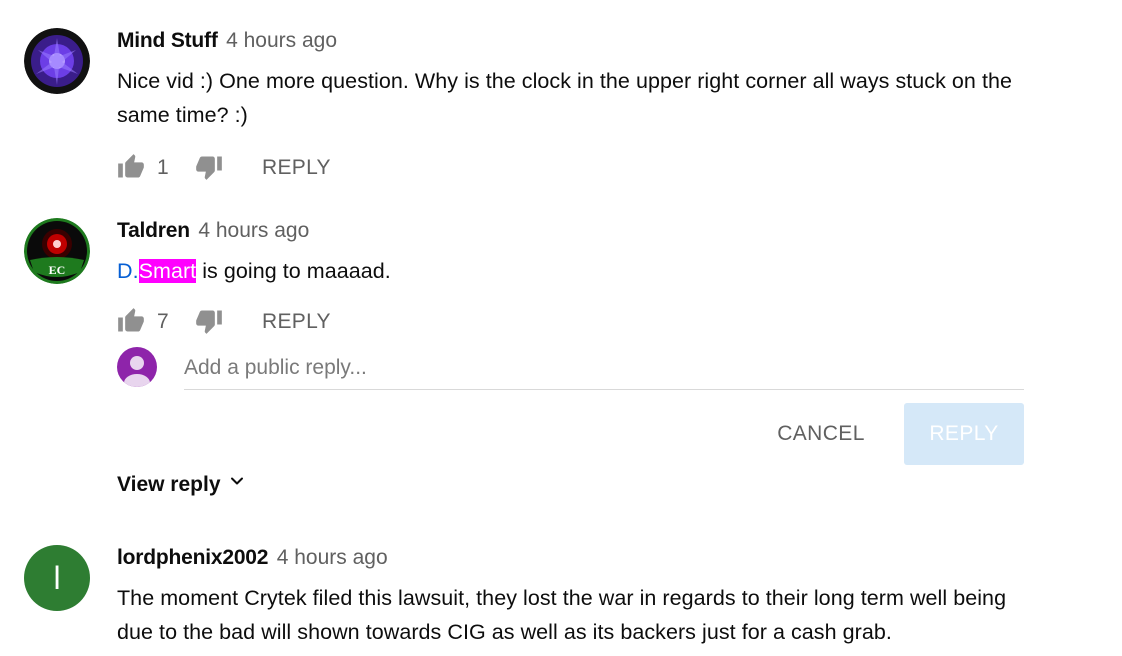 This screenshot has height=656, width=1122. I want to click on my-avatar, so click(137, 367).